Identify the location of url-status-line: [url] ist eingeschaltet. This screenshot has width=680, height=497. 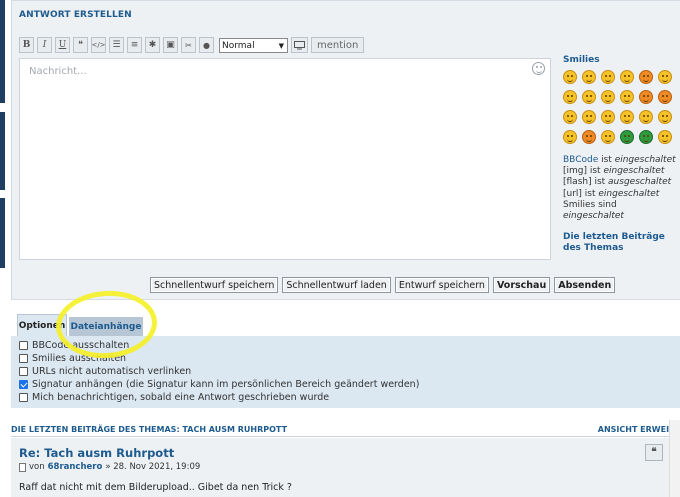
(611, 193).